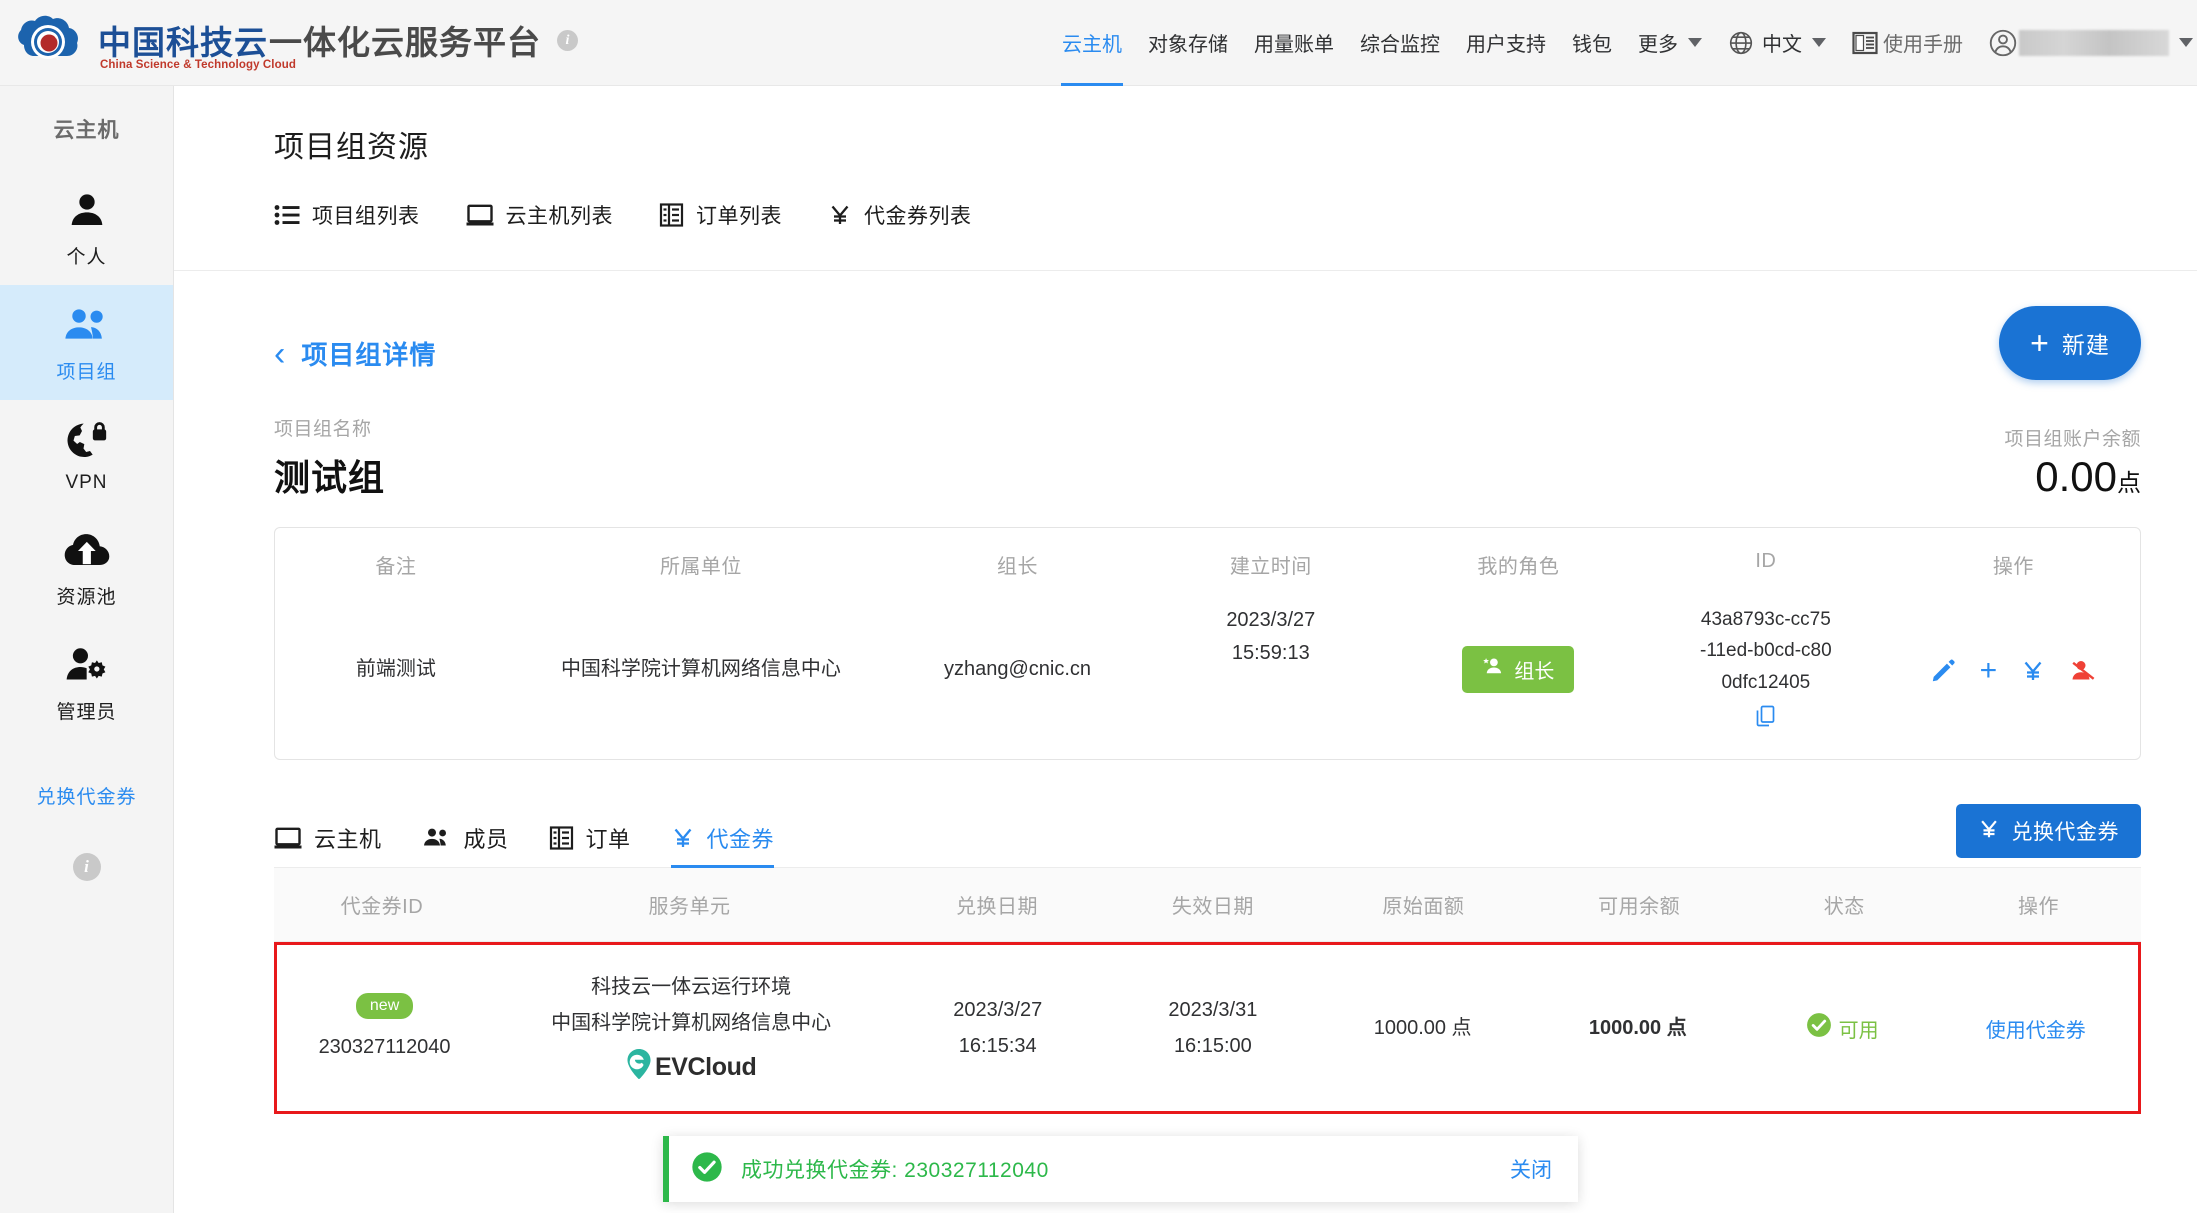 The width and height of the screenshot is (2197, 1213). I want to click on redeem-coupon-button: 兑换代金券, so click(2048, 831).